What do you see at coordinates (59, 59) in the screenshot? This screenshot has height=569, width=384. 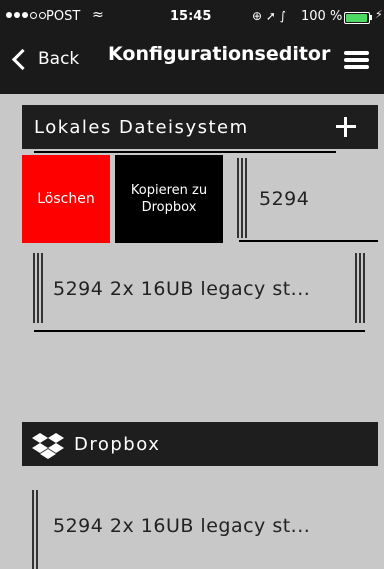 I see `back-label: Back` at bounding box center [59, 59].